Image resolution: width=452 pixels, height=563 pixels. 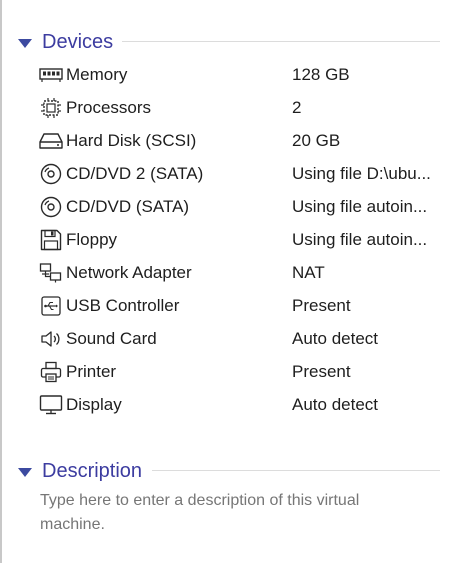 What do you see at coordinates (92, 471) in the screenshot?
I see `description-section-title: Description` at bounding box center [92, 471].